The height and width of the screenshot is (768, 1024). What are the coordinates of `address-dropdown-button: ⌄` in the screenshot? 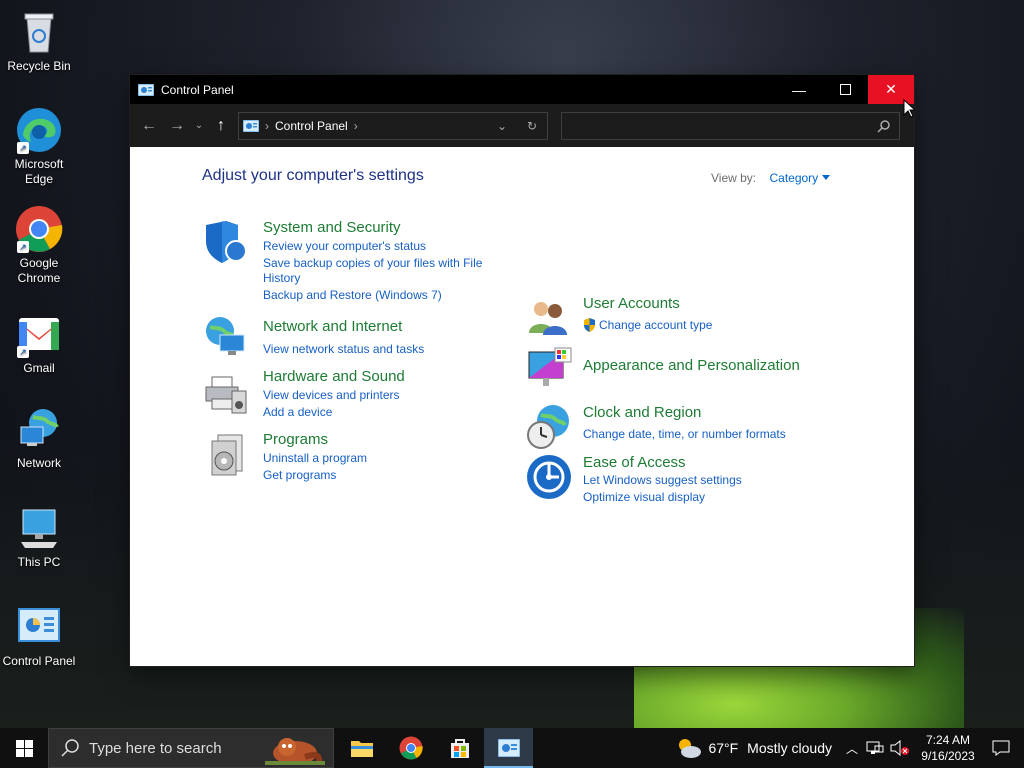 It's located at (502, 126).